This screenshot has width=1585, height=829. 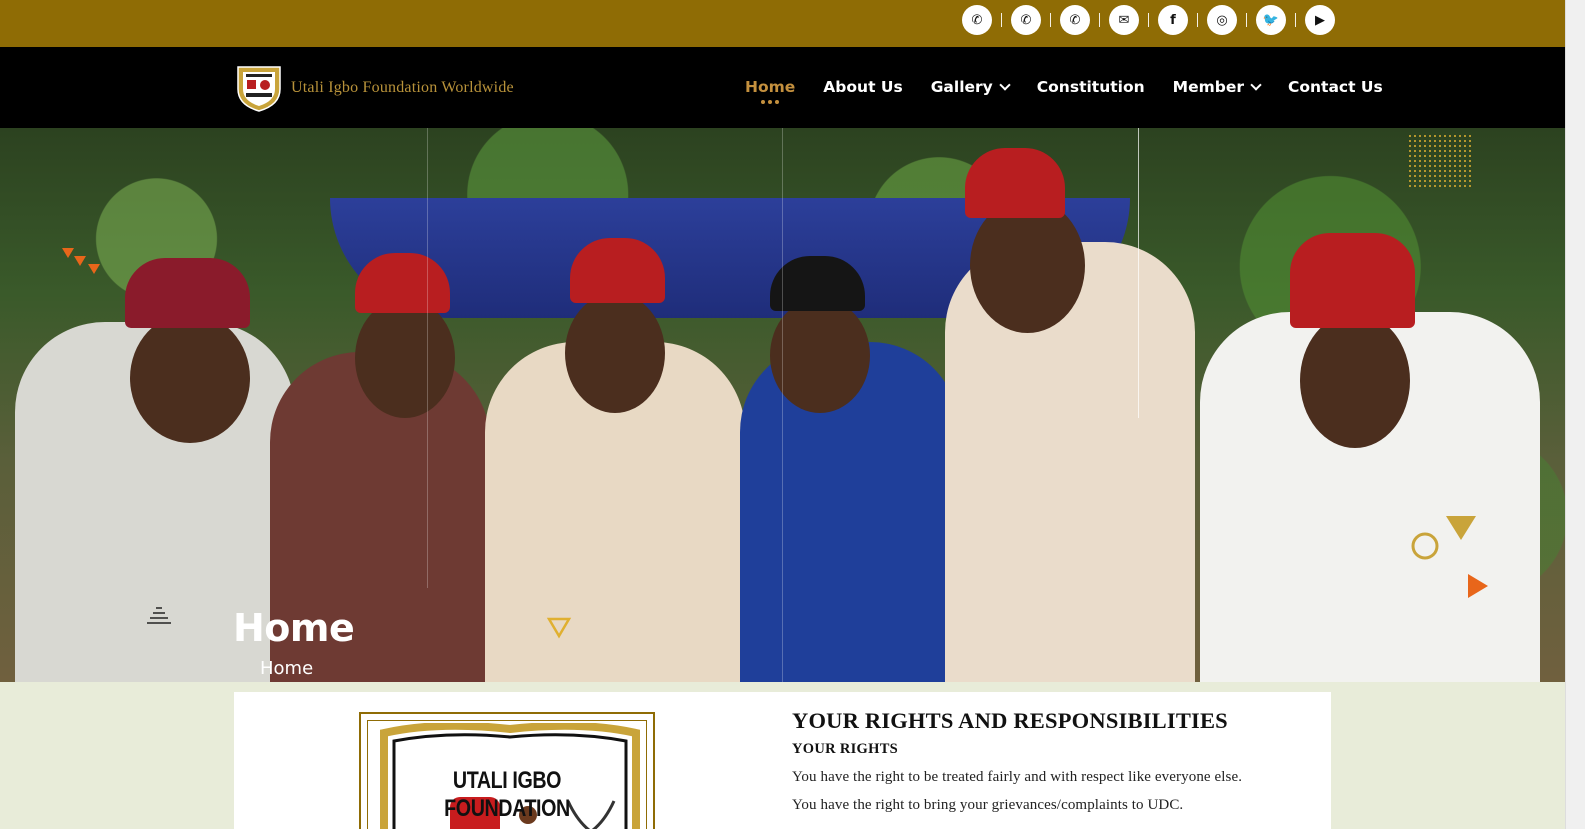 I want to click on nav-item-constitution: Constitution, so click(x=1091, y=87).